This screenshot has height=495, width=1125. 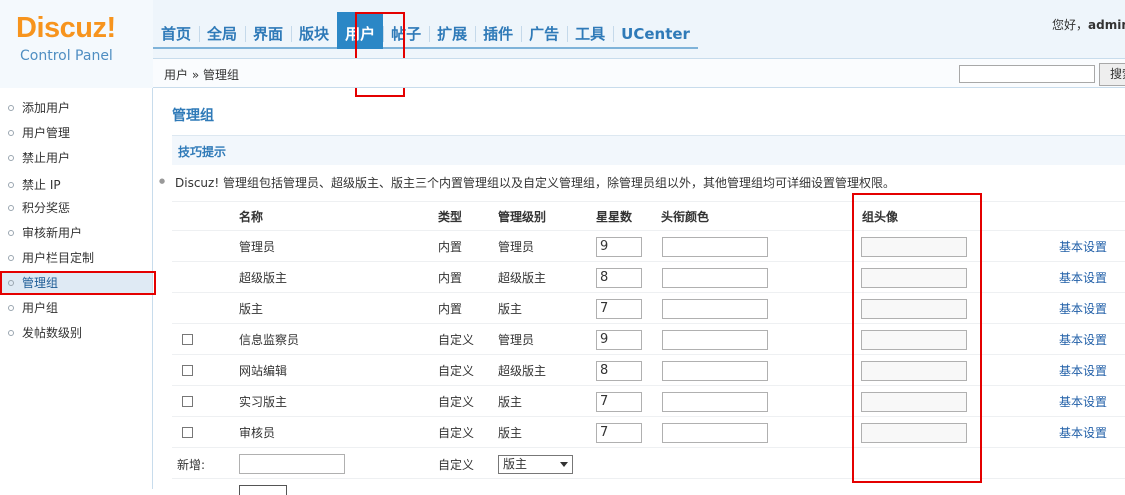 What do you see at coordinates (515, 464) in the screenshot?
I see `select-value: 版主` at bounding box center [515, 464].